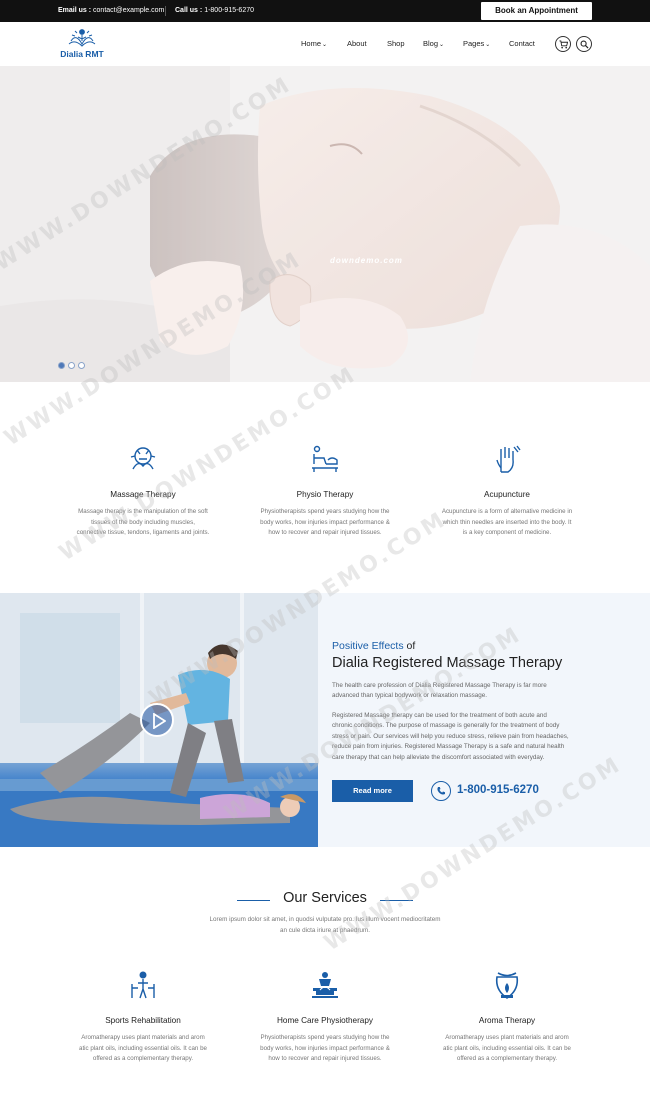 The image size is (650, 1102). I want to click on search-icon, so click(584, 44).